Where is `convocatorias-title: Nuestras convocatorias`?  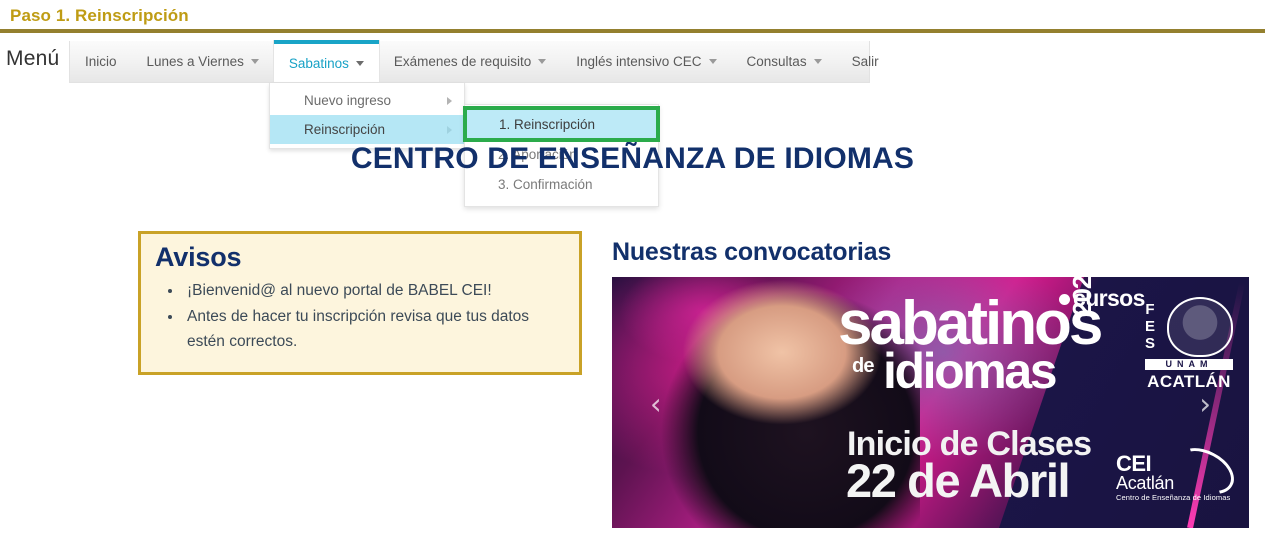 convocatorias-title: Nuestras convocatorias is located at coordinates (752, 252).